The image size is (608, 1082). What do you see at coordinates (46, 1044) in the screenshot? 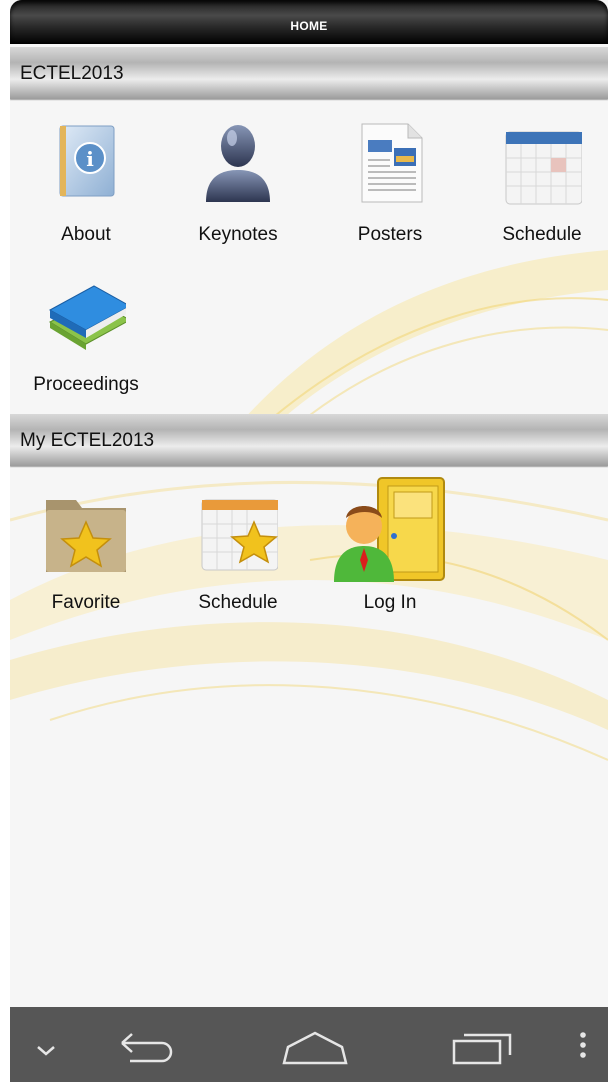
I see `chevron-down-icon` at bounding box center [46, 1044].